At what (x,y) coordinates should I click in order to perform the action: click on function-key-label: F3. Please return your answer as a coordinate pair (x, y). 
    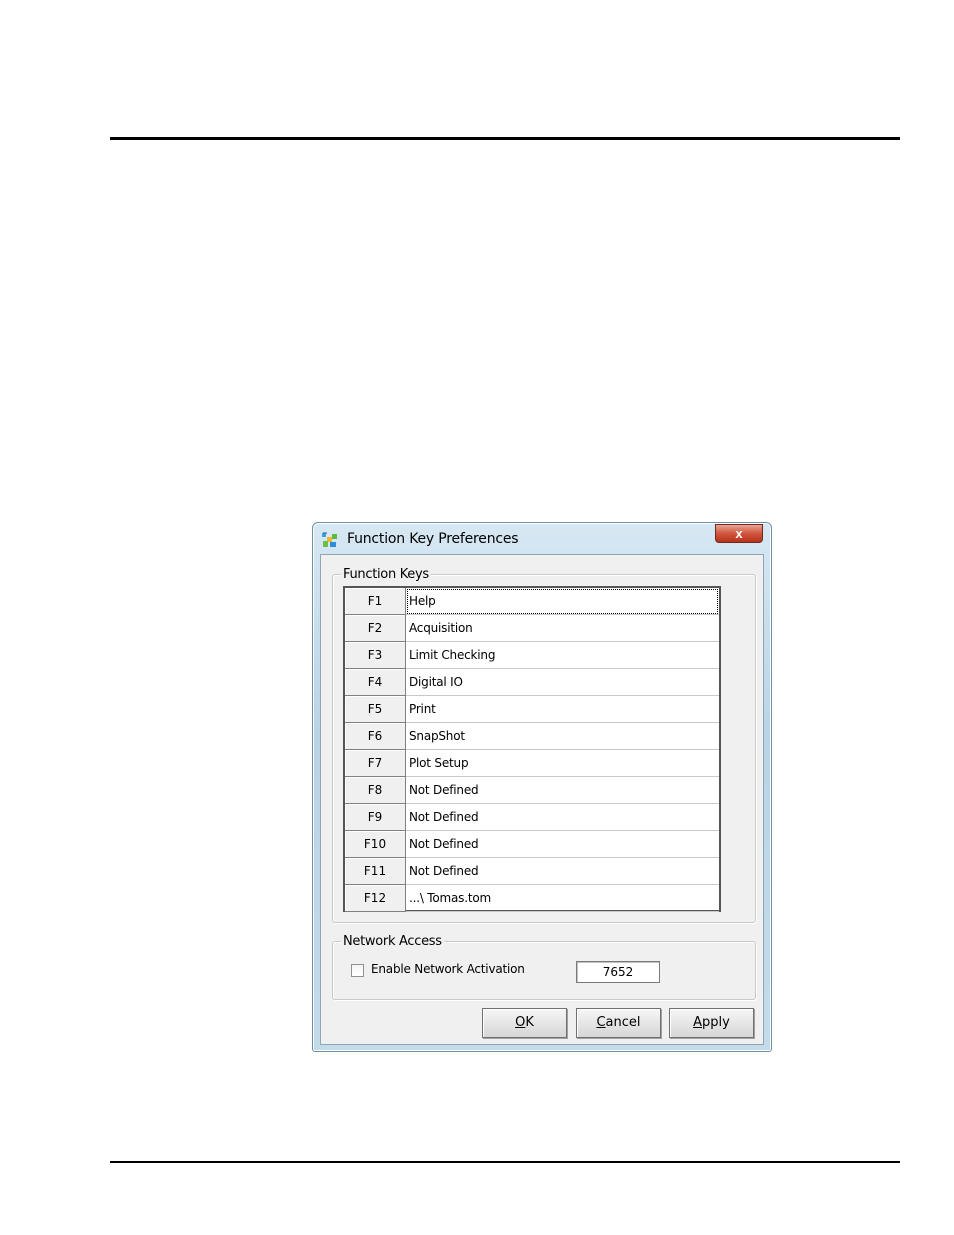
    Looking at the image, I should click on (375, 655).